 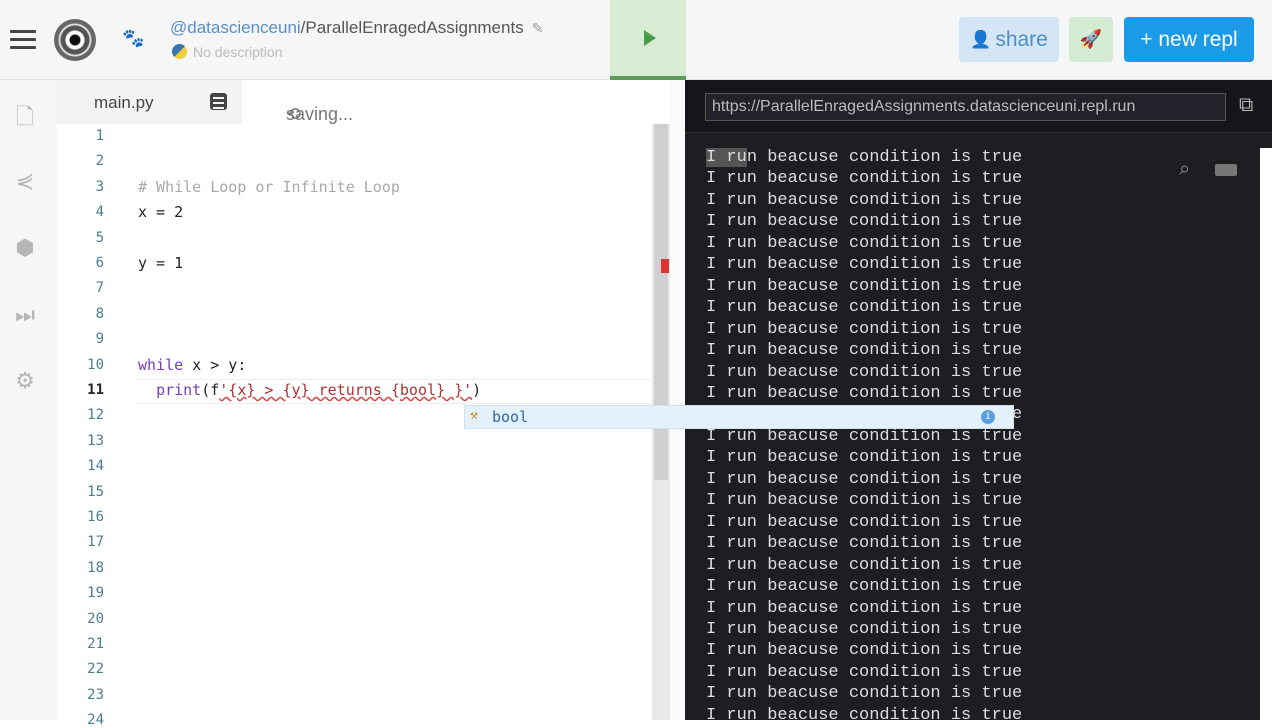 I want to click on pane-divider, so click(x=677, y=400).